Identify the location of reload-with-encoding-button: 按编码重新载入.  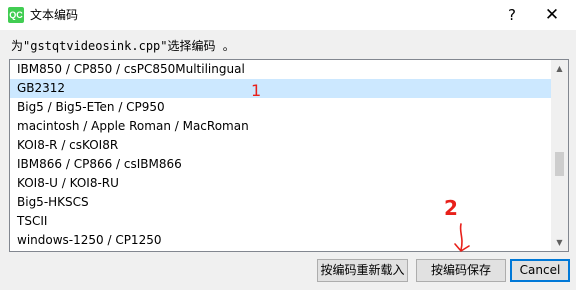
(362, 270).